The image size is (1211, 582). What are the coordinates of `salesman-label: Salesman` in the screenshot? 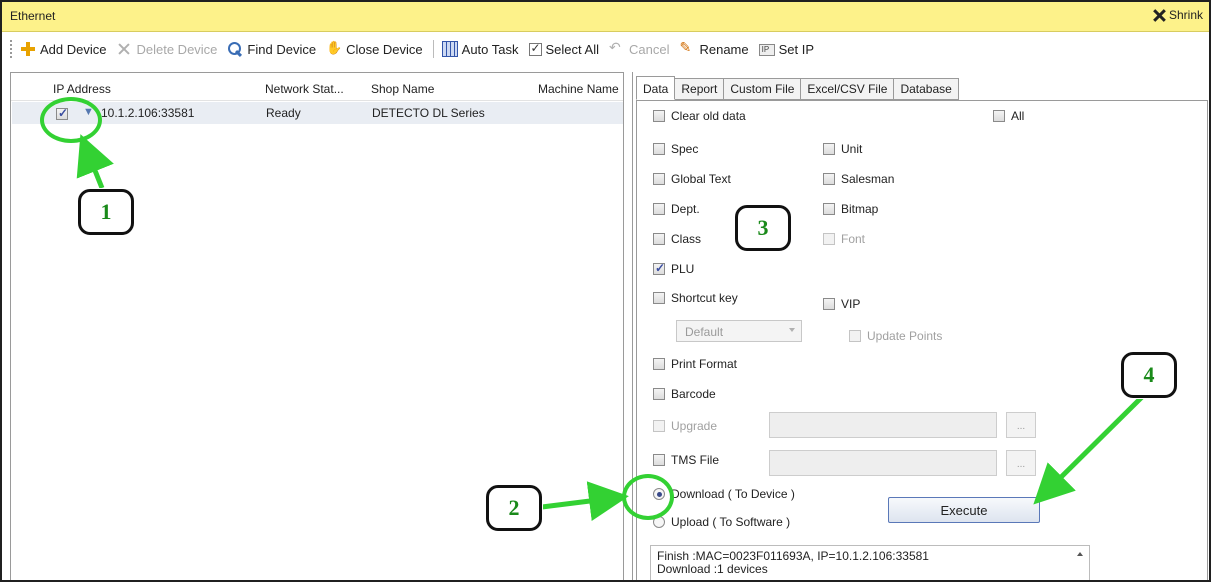 It's located at (868, 179).